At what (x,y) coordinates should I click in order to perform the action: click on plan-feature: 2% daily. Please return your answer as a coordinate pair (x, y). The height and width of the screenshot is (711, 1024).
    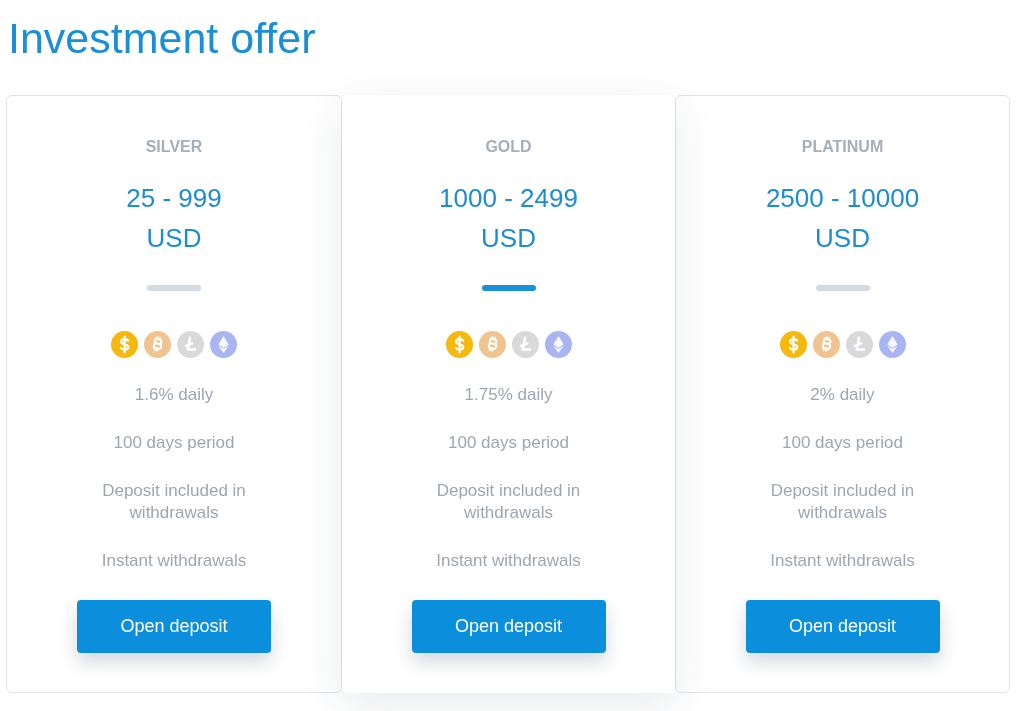
    Looking at the image, I should click on (842, 395).